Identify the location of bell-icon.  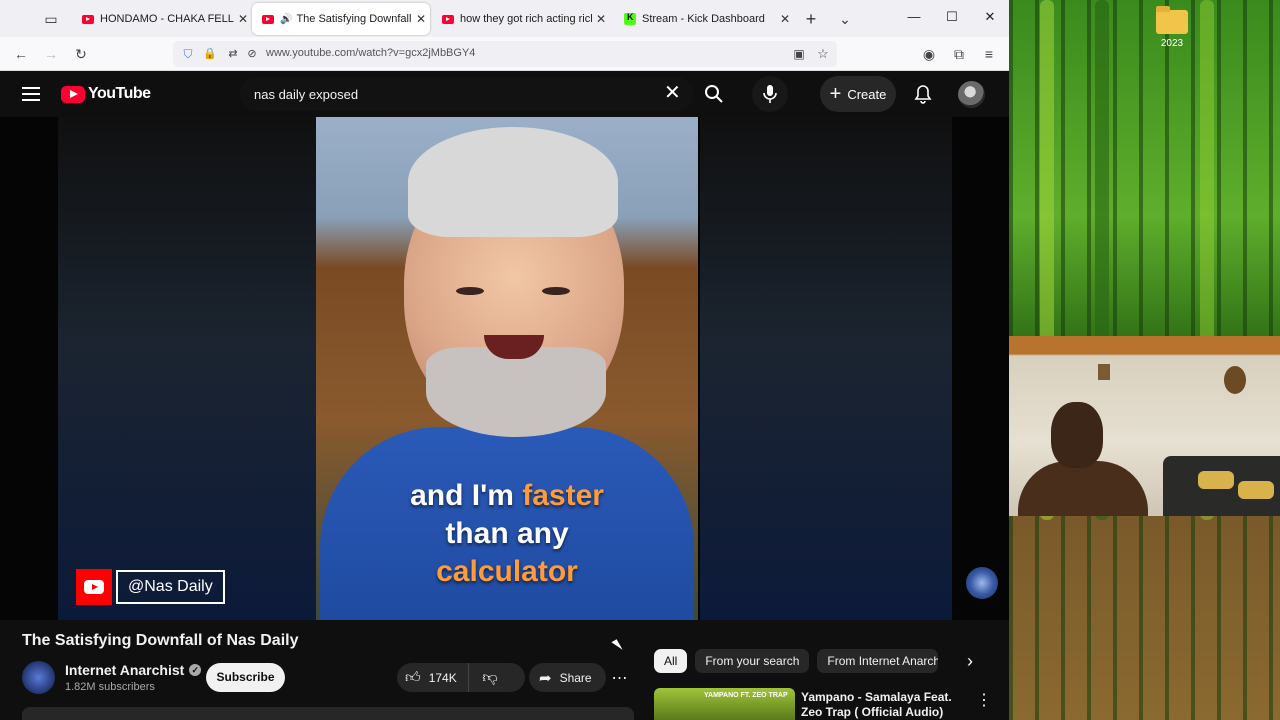
(923, 94).